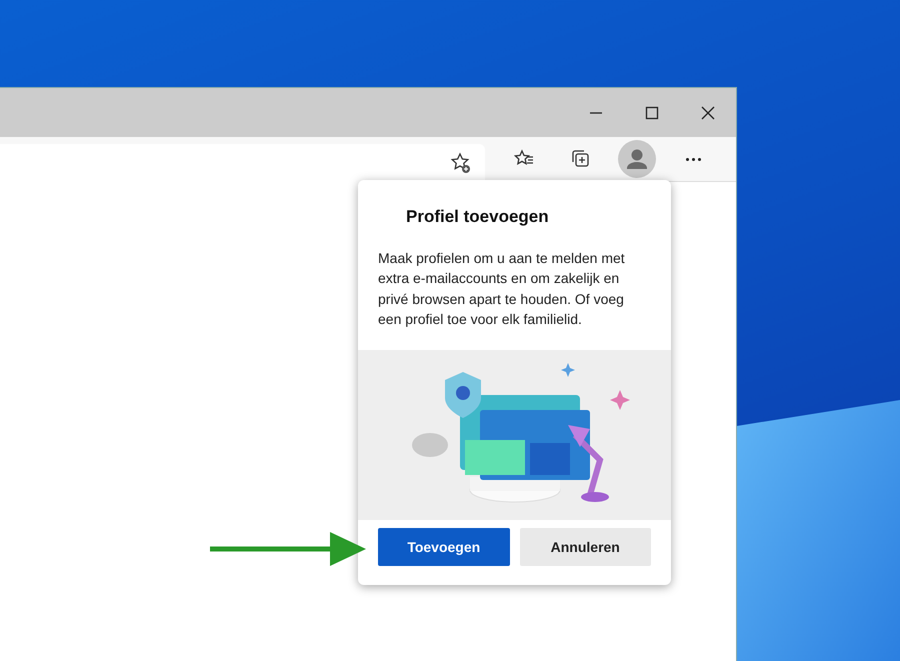 This screenshot has height=661, width=900. I want to click on more-icon, so click(693, 159).